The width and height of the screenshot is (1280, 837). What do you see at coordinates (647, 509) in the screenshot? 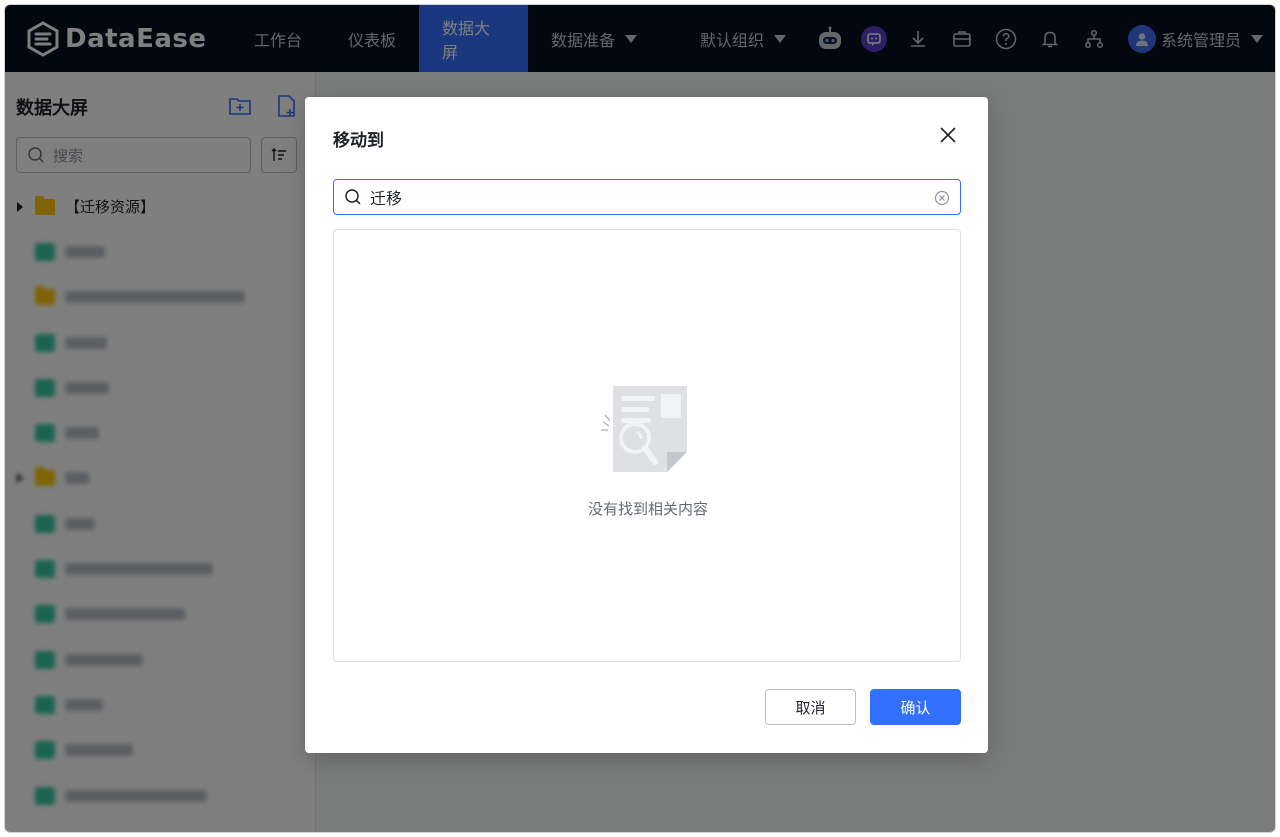
I see `empty-message: 没有找到相关内容` at bounding box center [647, 509].